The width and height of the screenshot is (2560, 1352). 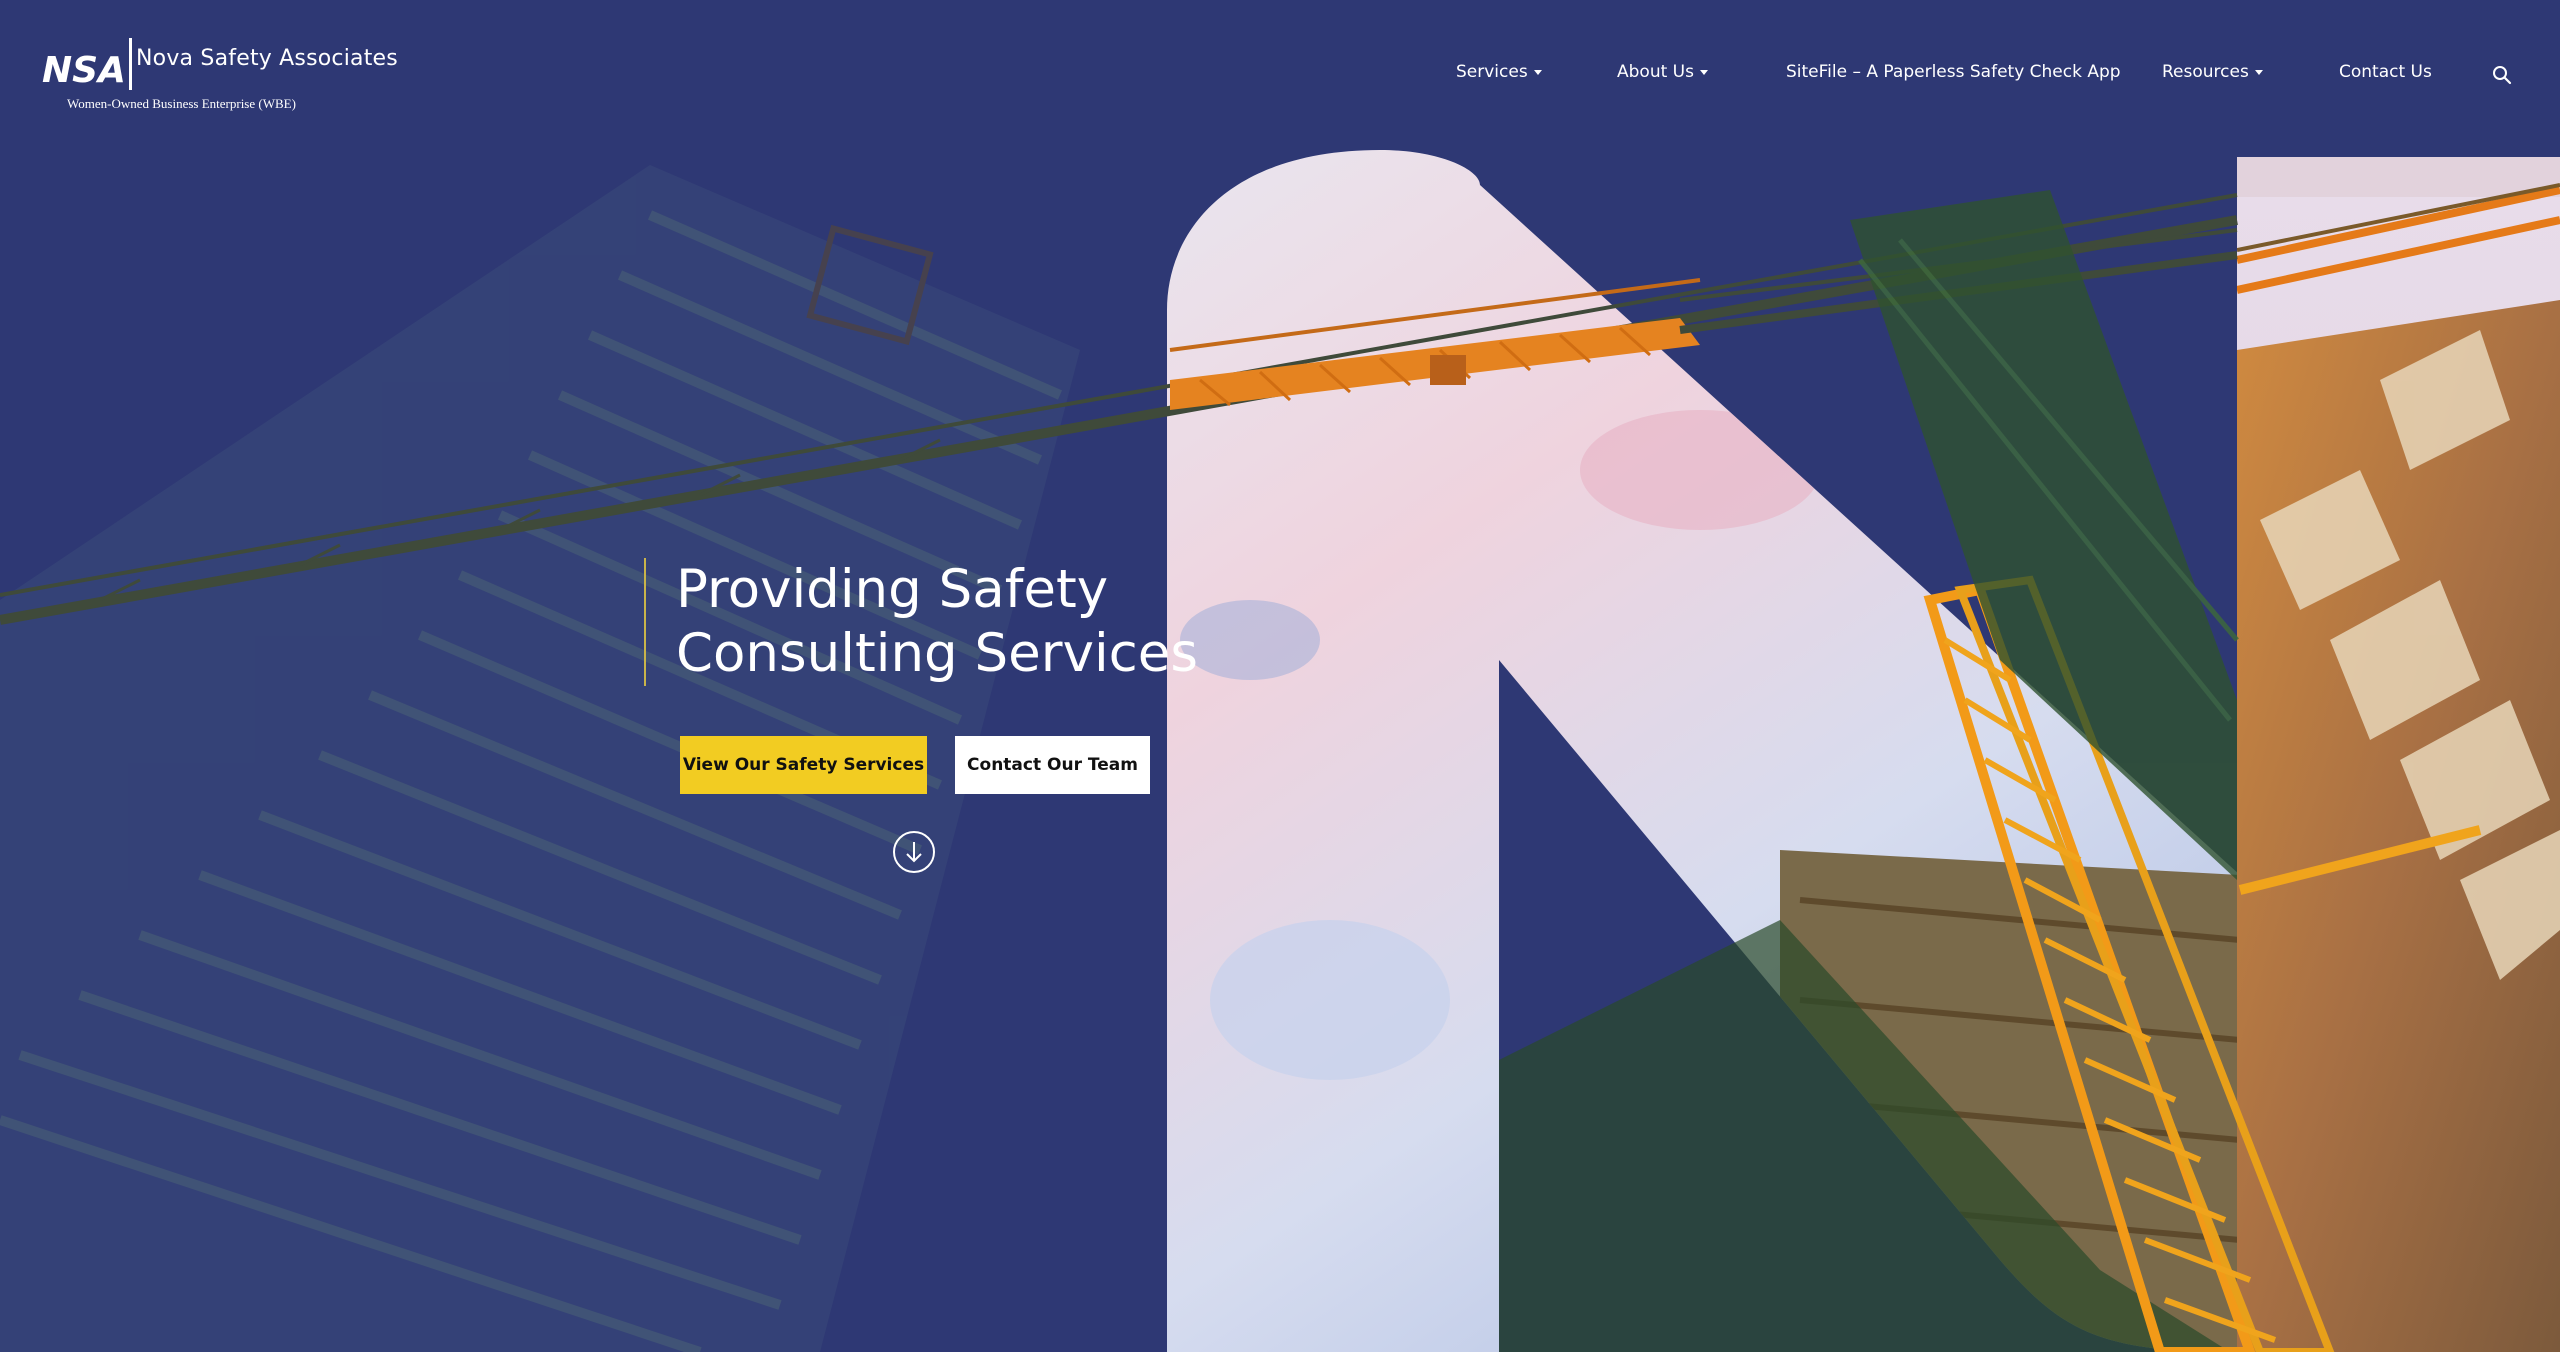 What do you see at coordinates (892, 589) in the screenshot?
I see `hero-headline-line-1: Providing Safety` at bounding box center [892, 589].